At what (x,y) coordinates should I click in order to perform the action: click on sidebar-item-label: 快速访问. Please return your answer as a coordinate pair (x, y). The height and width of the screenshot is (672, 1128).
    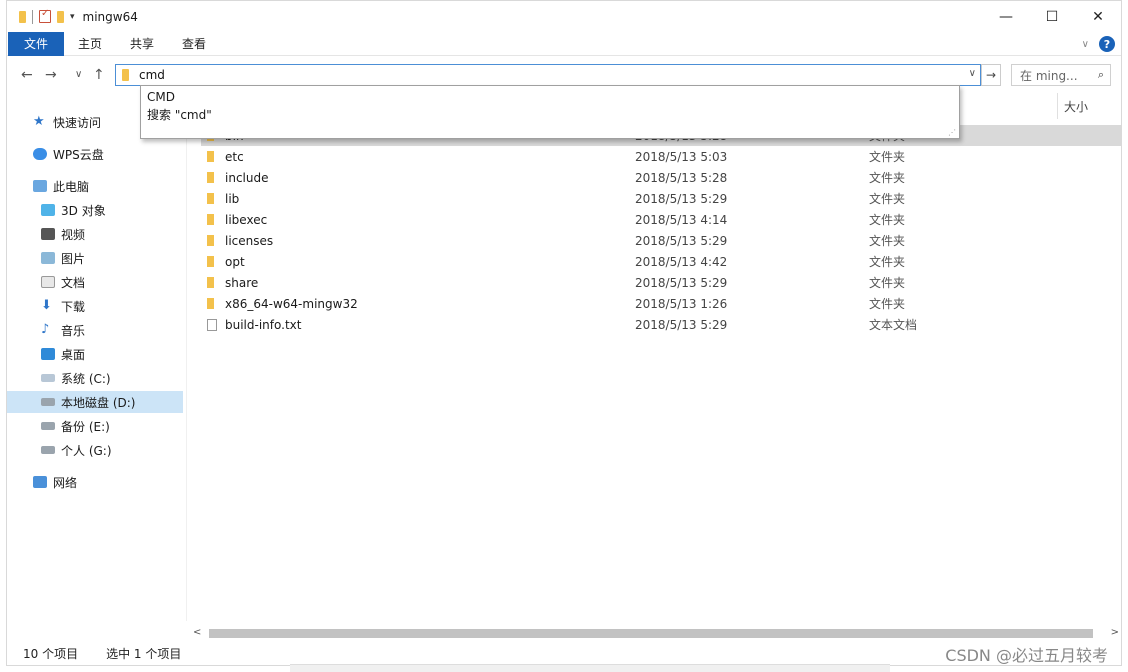
    Looking at the image, I should click on (77, 122).